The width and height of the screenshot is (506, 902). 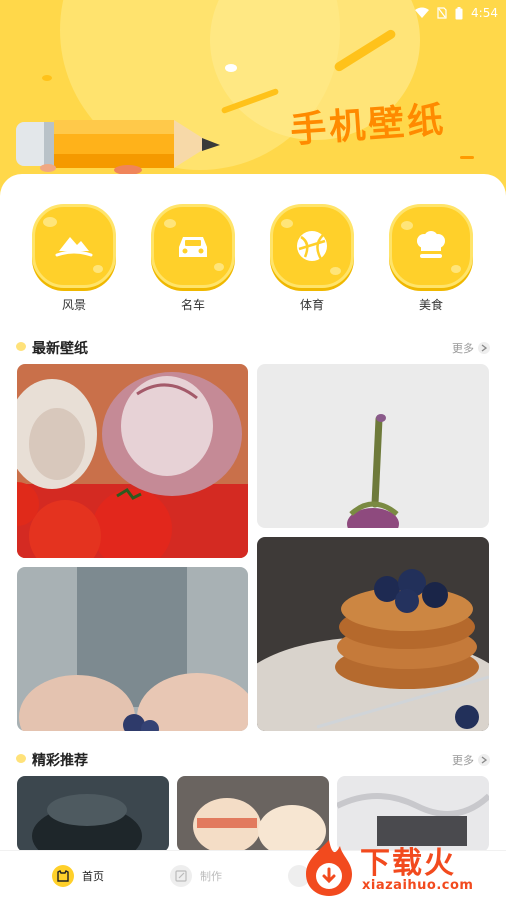 What do you see at coordinates (418, 885) in the screenshot?
I see `watermark-url: xiazaihuo.com` at bounding box center [418, 885].